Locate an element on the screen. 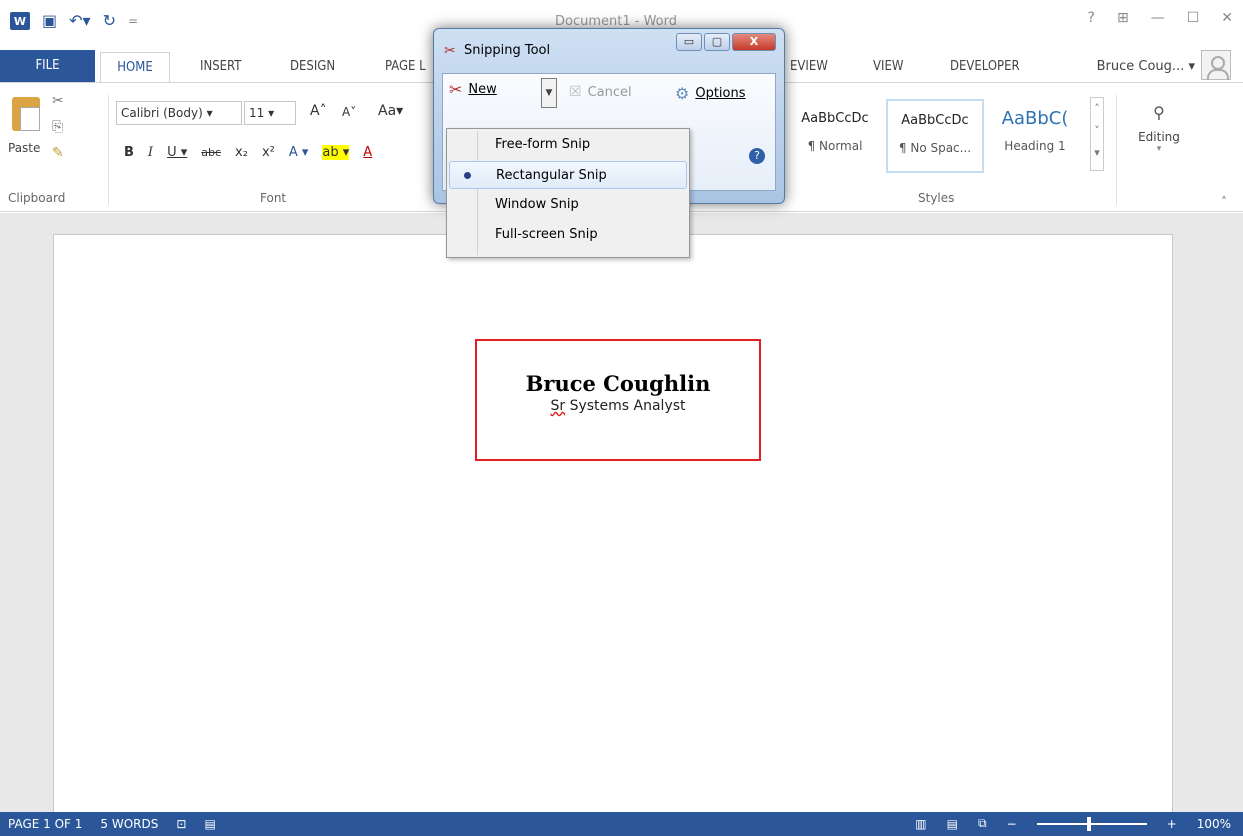 Image resolution: width=1243 pixels, height=836 pixels. menu-item-free-form-snip: Free-form Snip is located at coordinates (568, 145).